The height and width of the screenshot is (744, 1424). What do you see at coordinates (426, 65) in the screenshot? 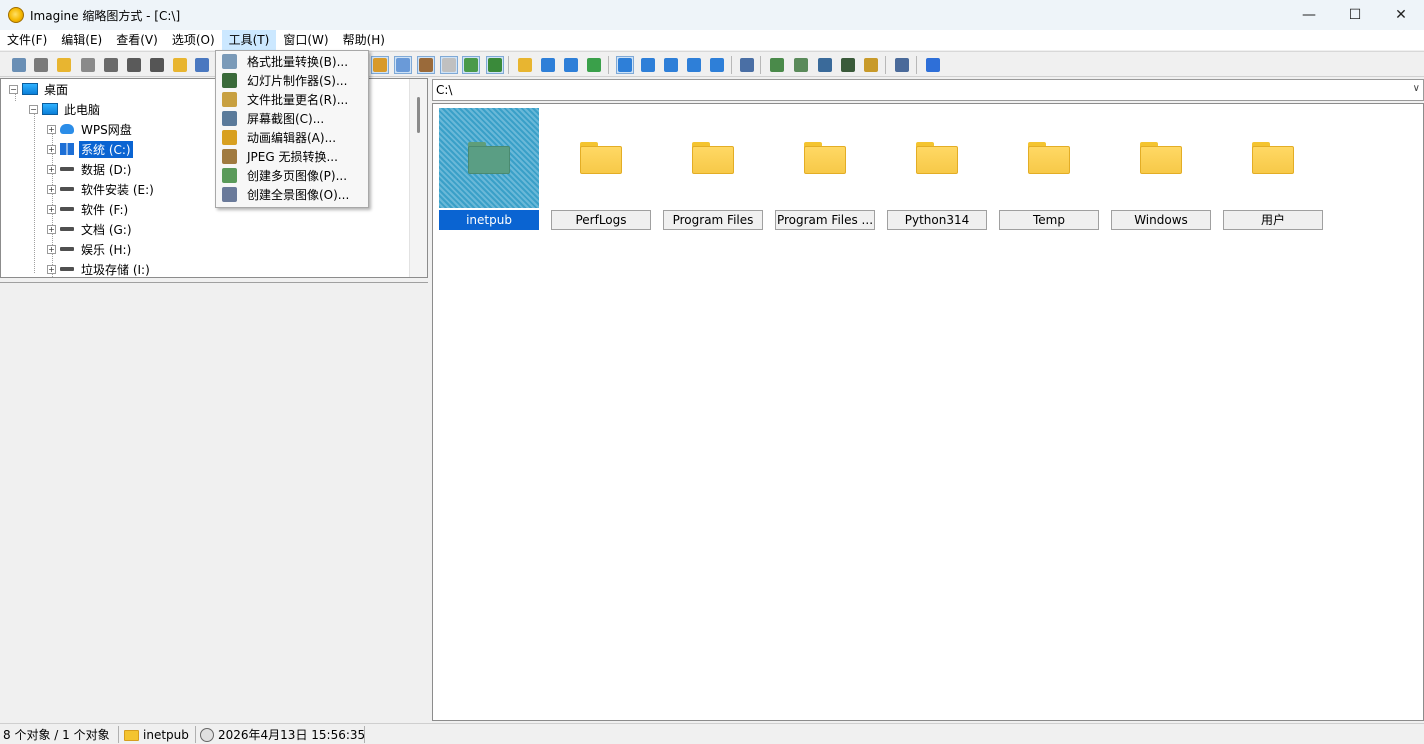
I see `panel-button` at bounding box center [426, 65].